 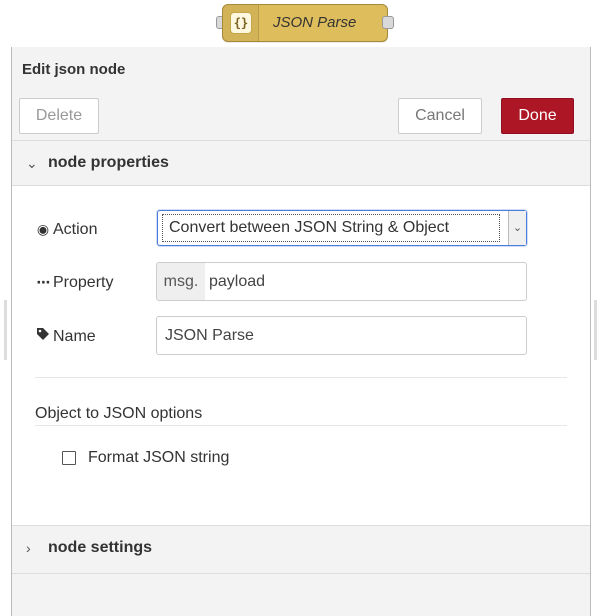 What do you see at coordinates (28, 548) in the screenshot?
I see `chevron-right-icon: ›` at bounding box center [28, 548].